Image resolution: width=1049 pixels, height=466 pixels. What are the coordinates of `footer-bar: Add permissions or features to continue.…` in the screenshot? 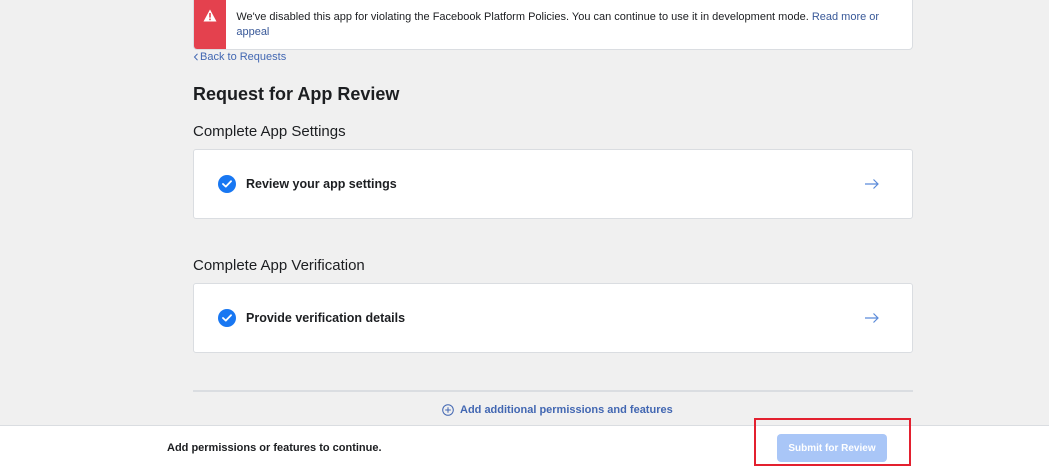 It's located at (524, 445).